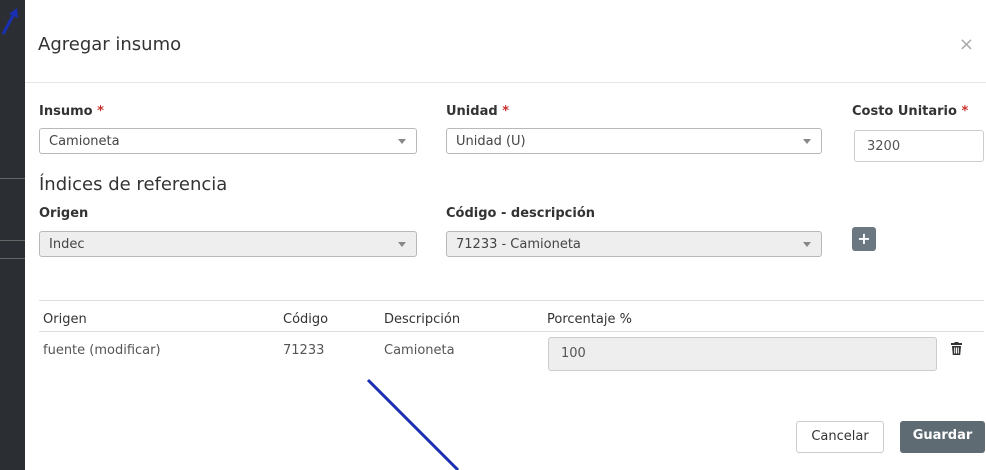  I want to click on corner-arrow-icon, so click(9, 21).